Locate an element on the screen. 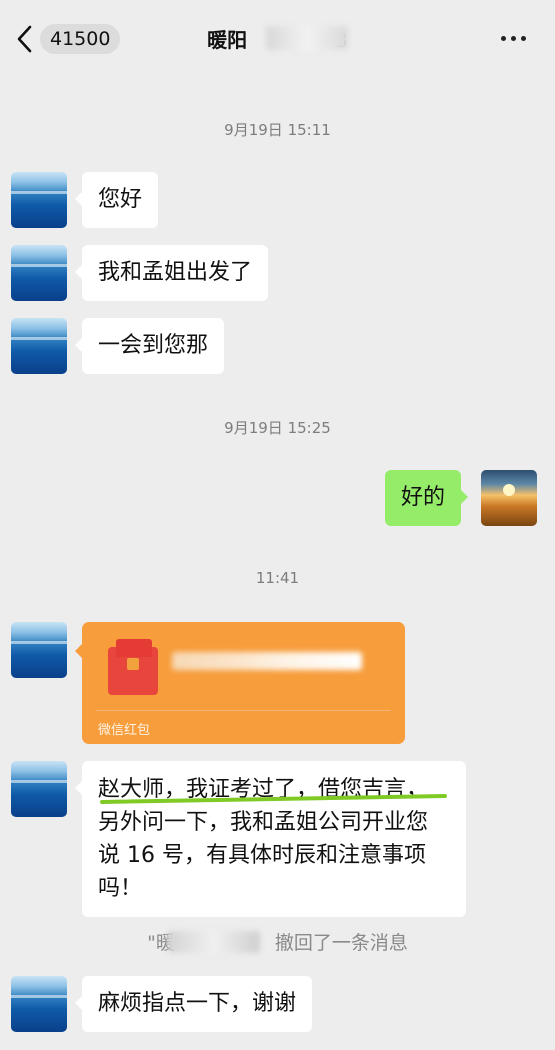 Image resolution: width=555 pixels, height=1050 pixels. message-bubble: 您好 is located at coordinates (116, 200).